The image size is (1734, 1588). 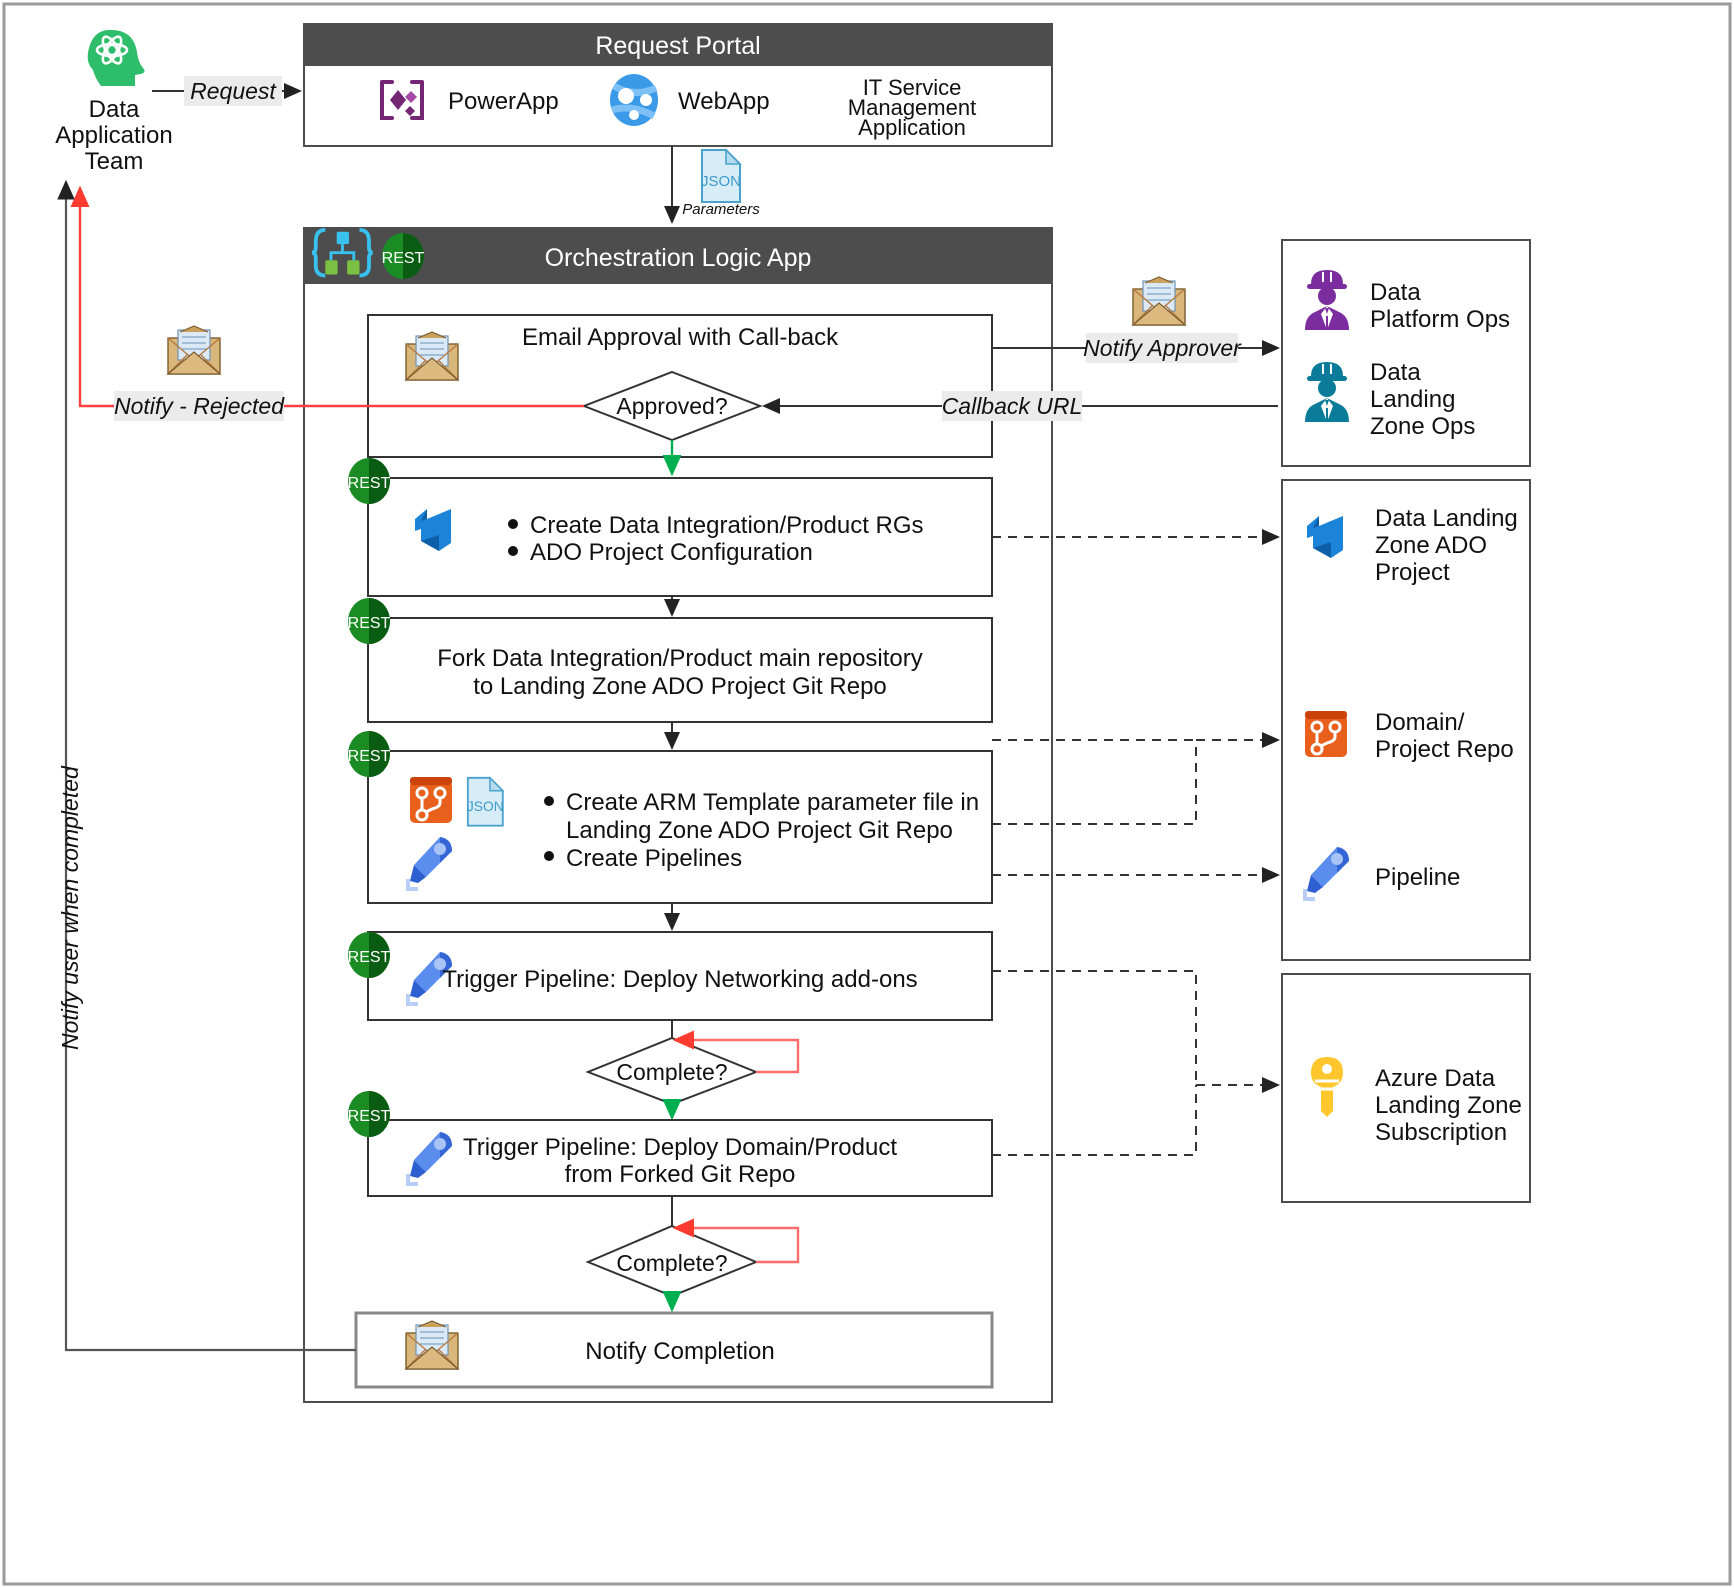 I want to click on domain-project-repo-line1: Domain/, so click(x=1420, y=722).